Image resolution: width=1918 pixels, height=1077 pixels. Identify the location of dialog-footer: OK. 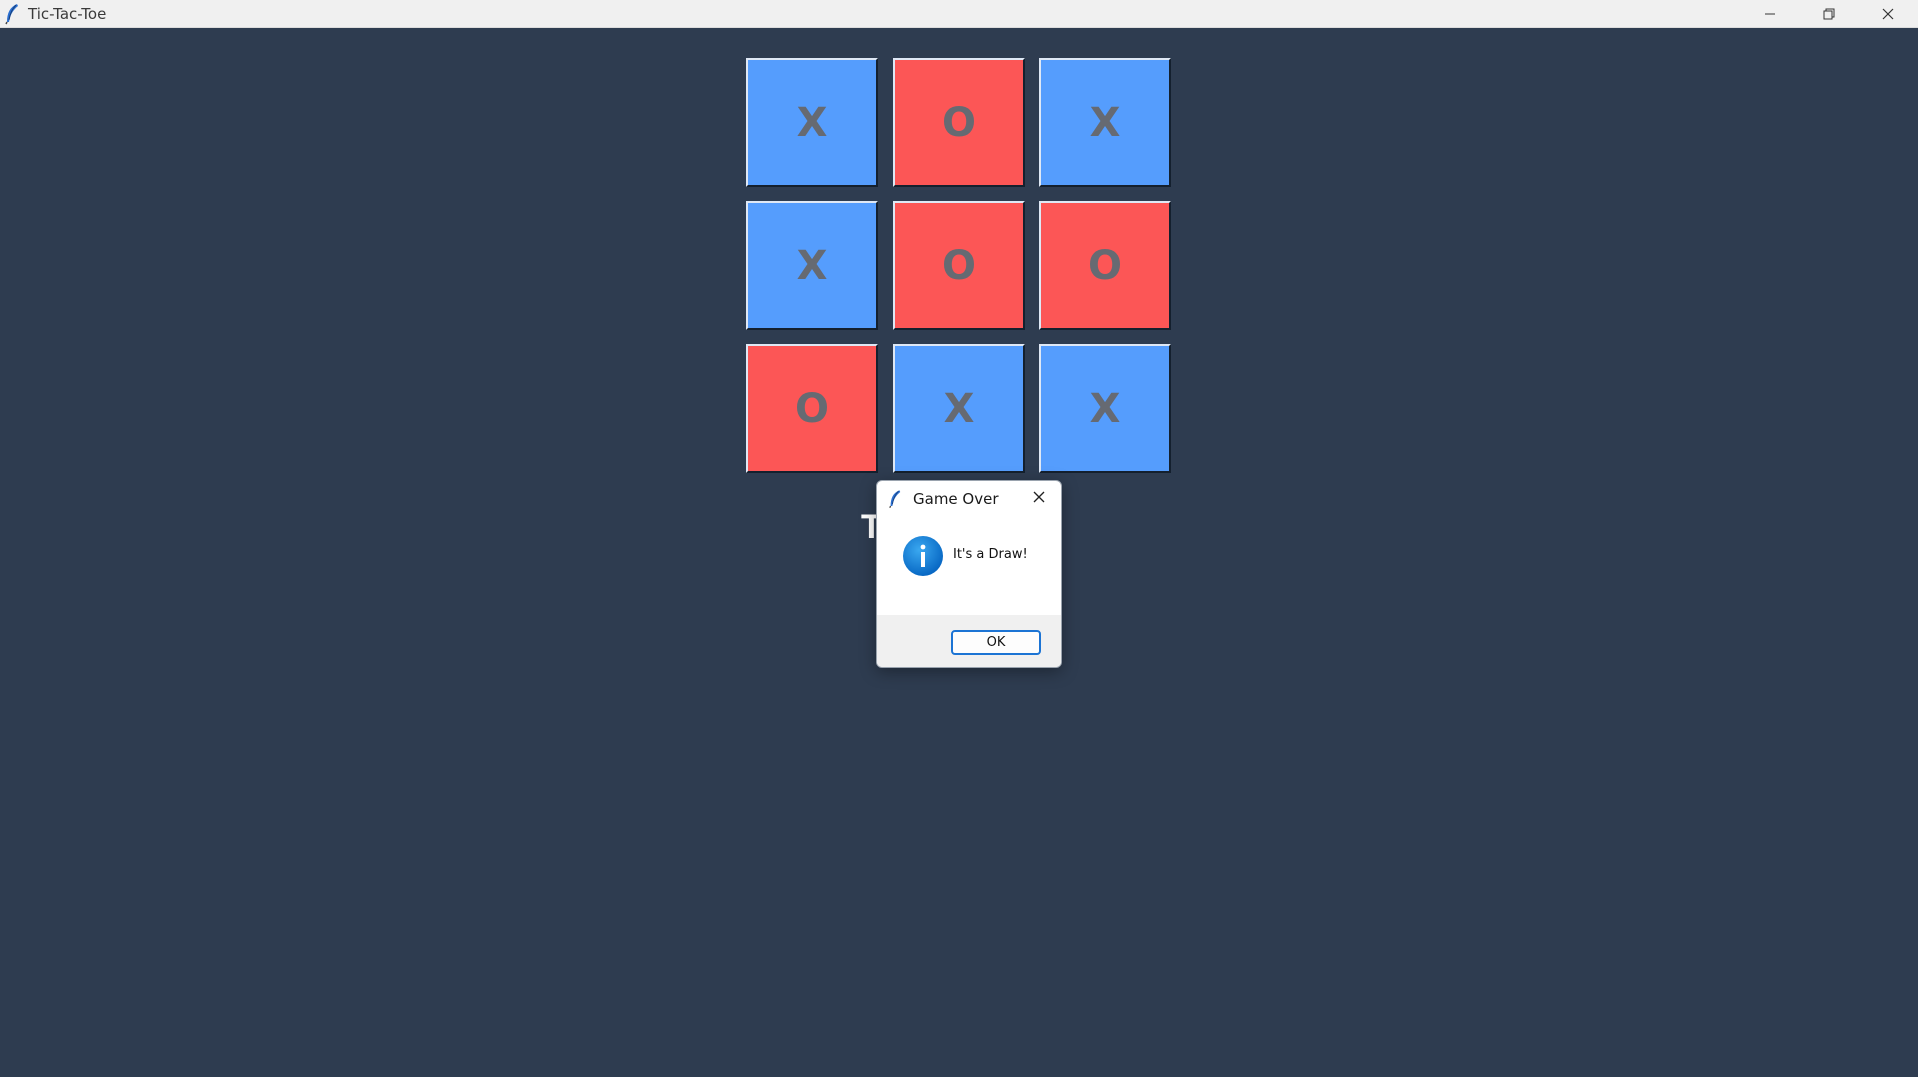
(969, 641).